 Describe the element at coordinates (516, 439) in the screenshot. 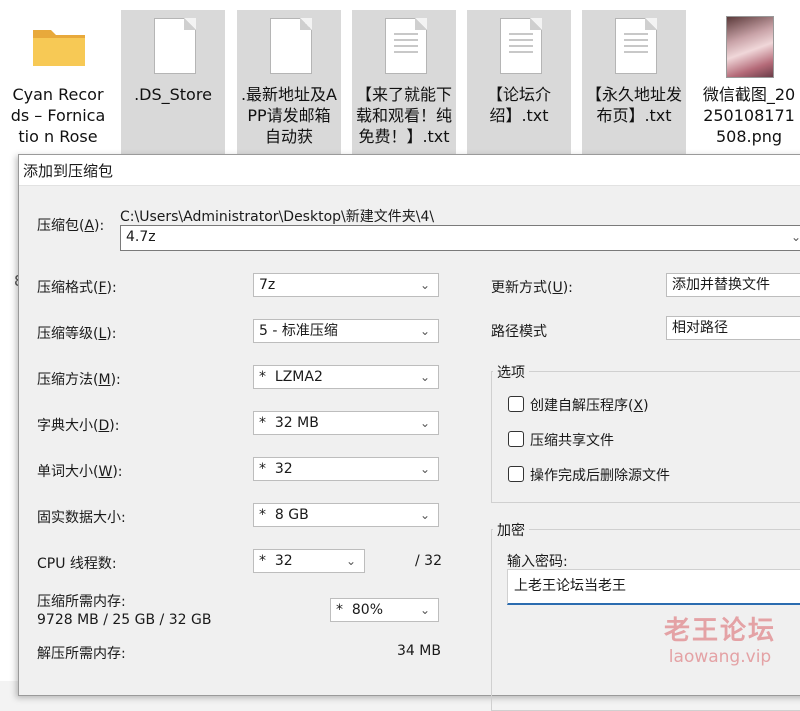

I see `shared-files-checkbox` at that location.